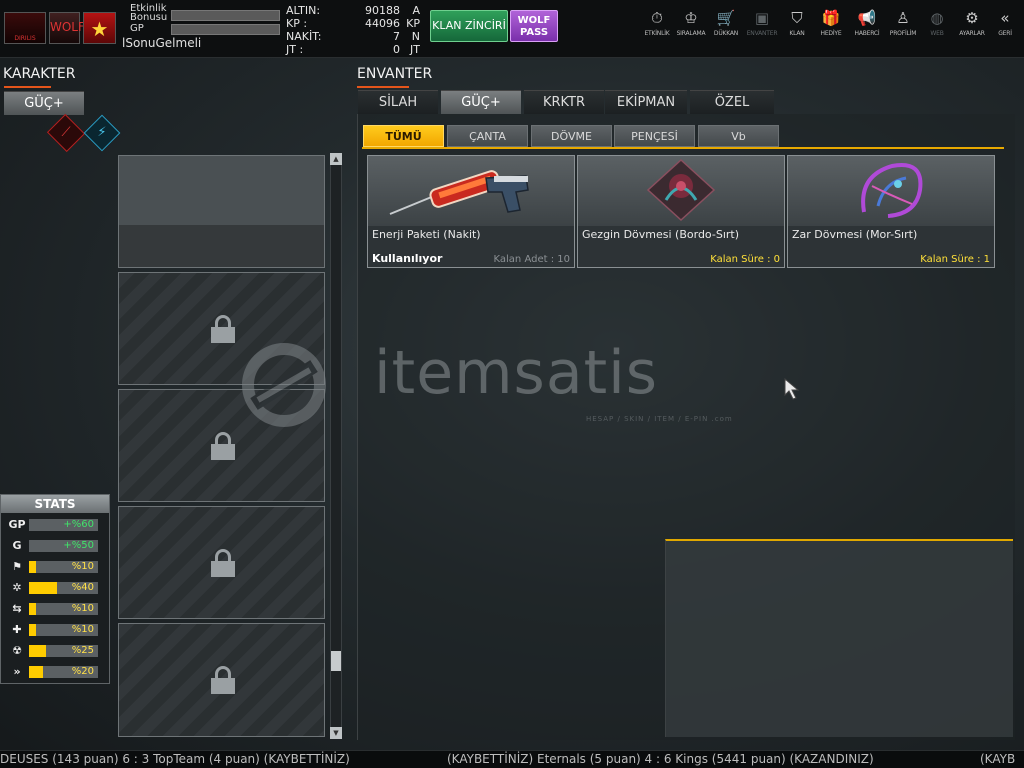 This screenshot has width=1024, height=768. Describe the element at coordinates (726, 28) in the screenshot. I see `nav-shop: 🛒 DÜKKAN` at that location.